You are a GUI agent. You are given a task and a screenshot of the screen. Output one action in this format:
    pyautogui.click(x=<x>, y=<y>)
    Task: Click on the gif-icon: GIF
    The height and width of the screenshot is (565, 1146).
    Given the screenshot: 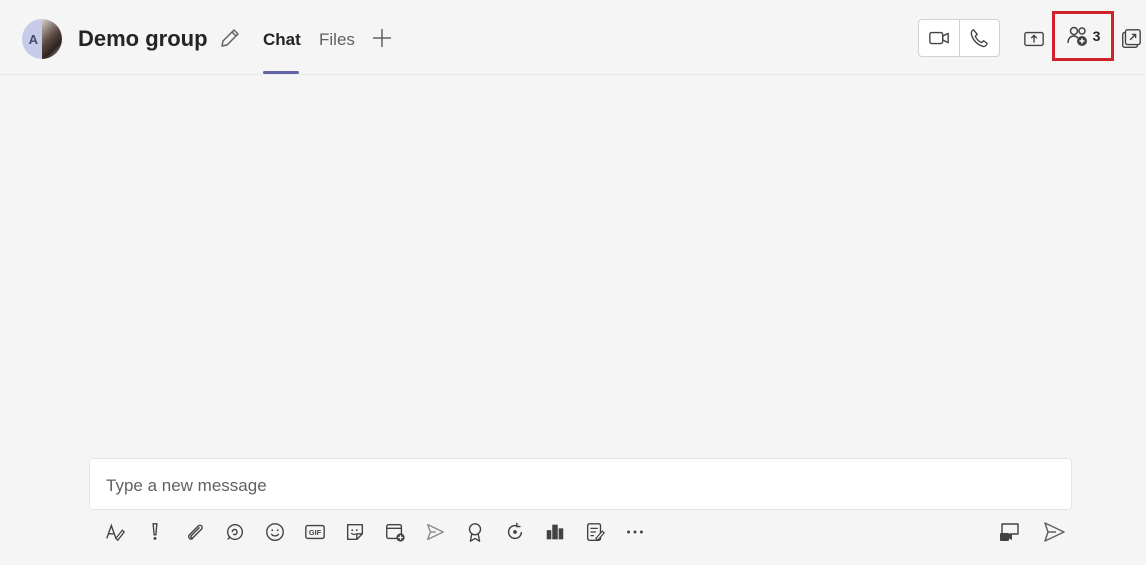 What is the action you would take?
    pyautogui.click(x=315, y=532)
    